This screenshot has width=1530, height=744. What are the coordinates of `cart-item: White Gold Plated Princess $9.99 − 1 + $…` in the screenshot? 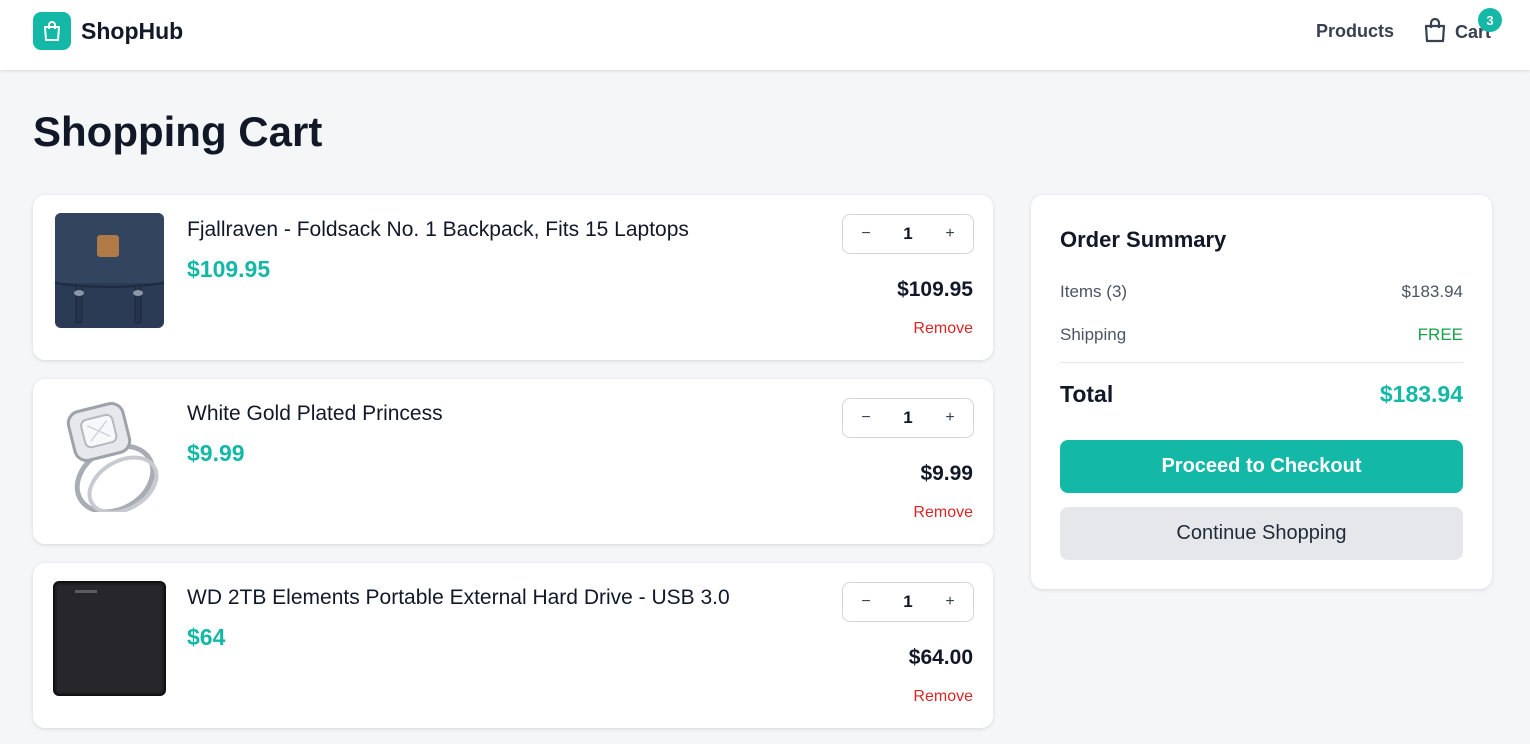 It's located at (513, 461).